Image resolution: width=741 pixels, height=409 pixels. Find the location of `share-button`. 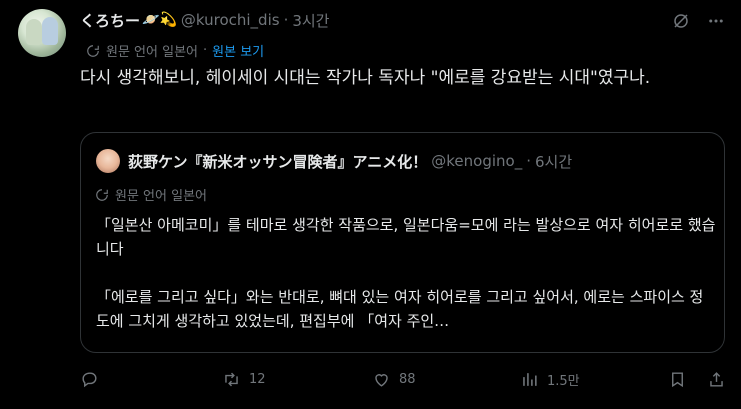

share-button is located at coordinates (716, 379).